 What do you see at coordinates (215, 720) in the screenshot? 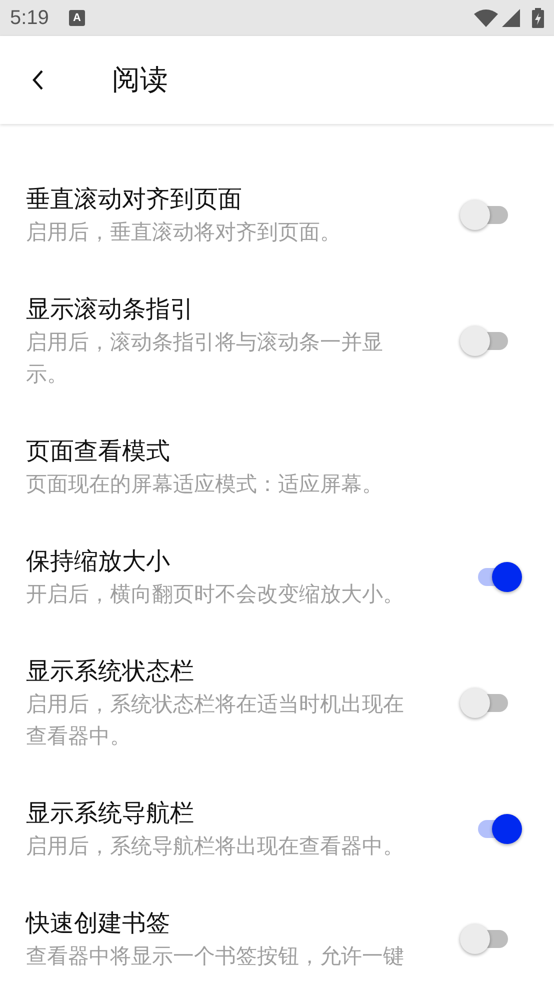
I see `setting-description: 启用后，系统状态栏将在适当时机出现在查看器中。` at bounding box center [215, 720].